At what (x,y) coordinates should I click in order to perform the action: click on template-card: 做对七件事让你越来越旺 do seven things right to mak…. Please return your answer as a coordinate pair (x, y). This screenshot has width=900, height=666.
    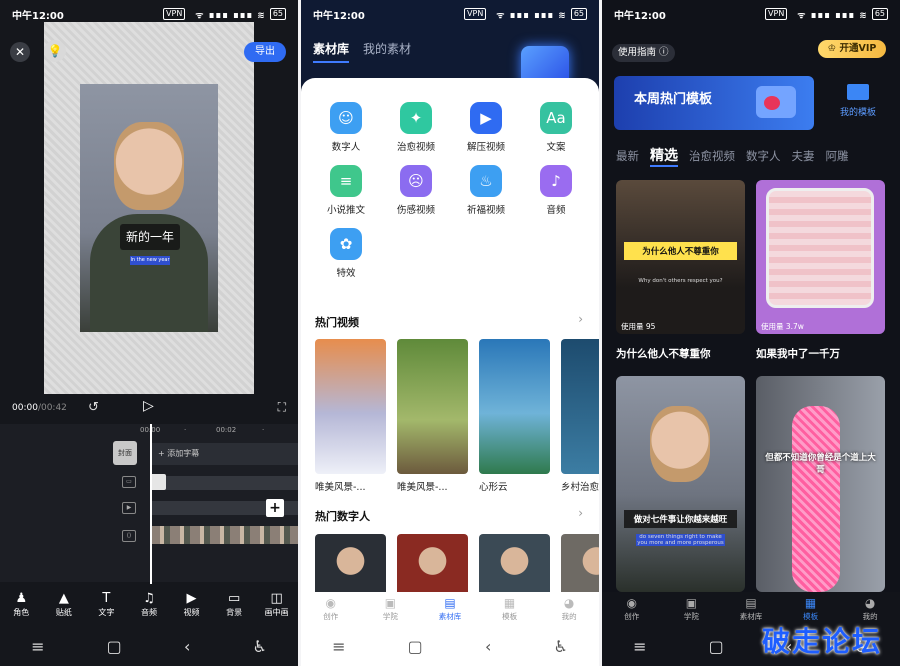
    Looking at the image, I should click on (680, 484).